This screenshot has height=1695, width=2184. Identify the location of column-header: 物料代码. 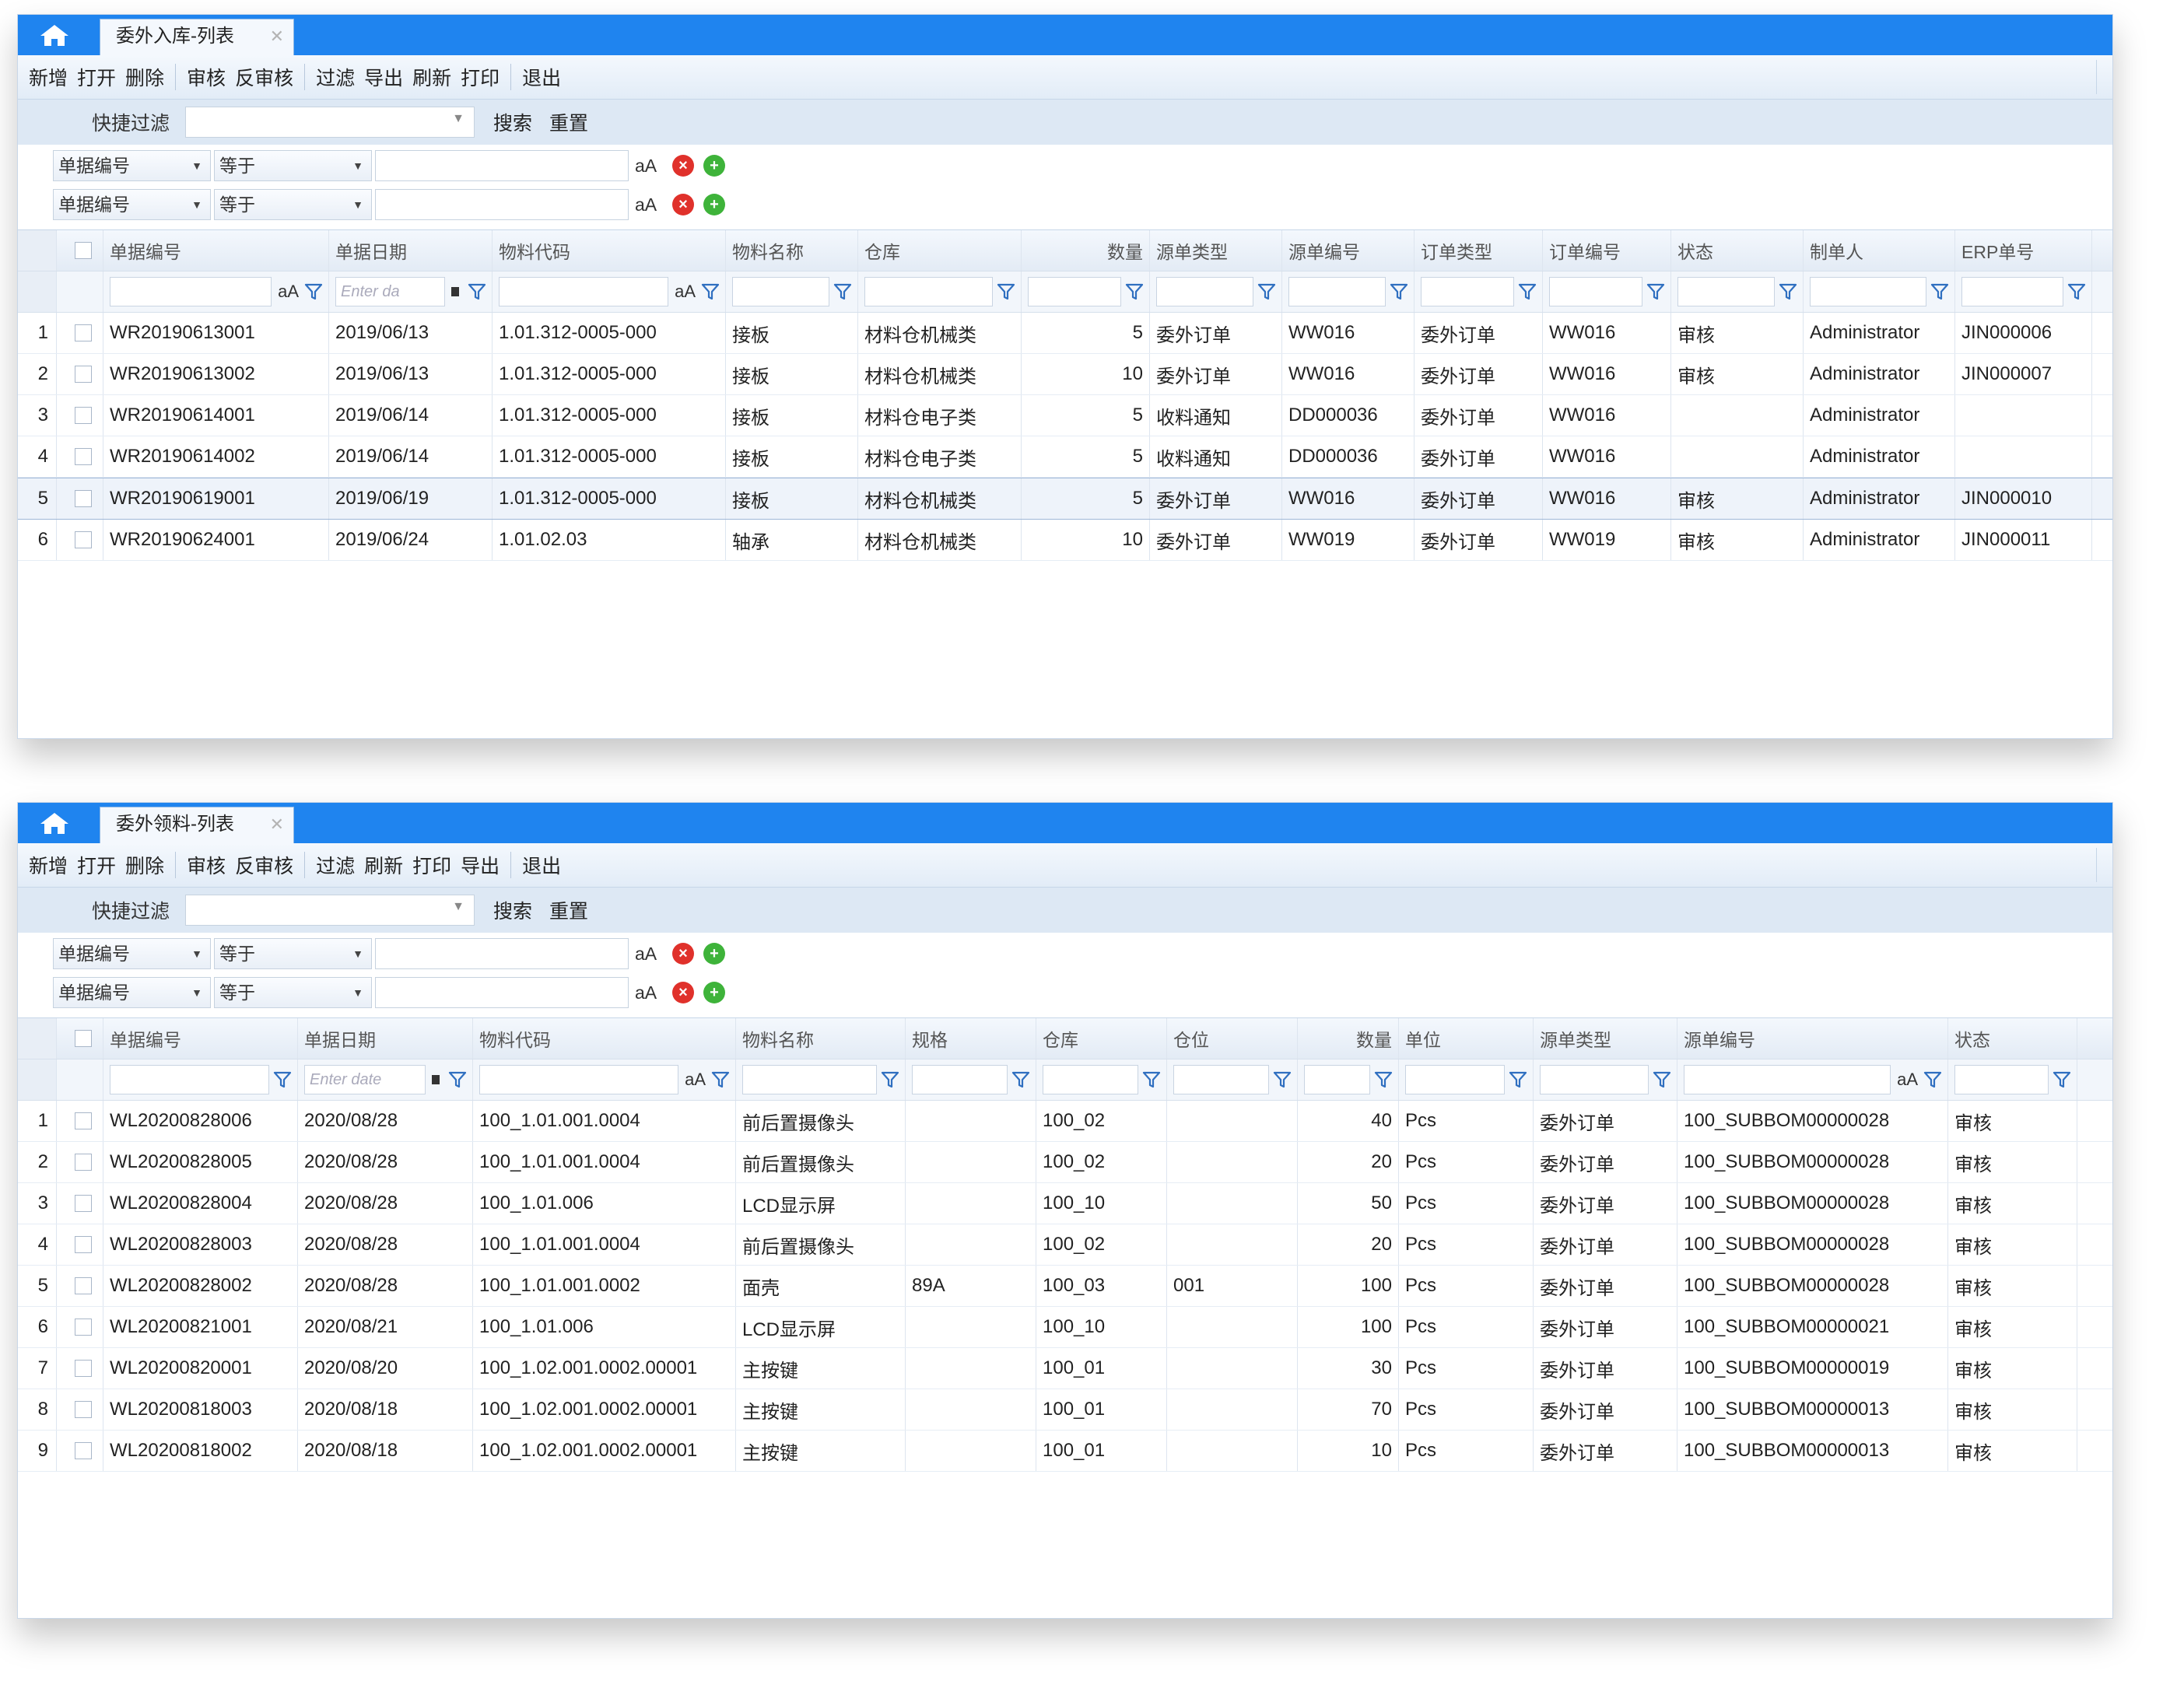
(604, 1038).